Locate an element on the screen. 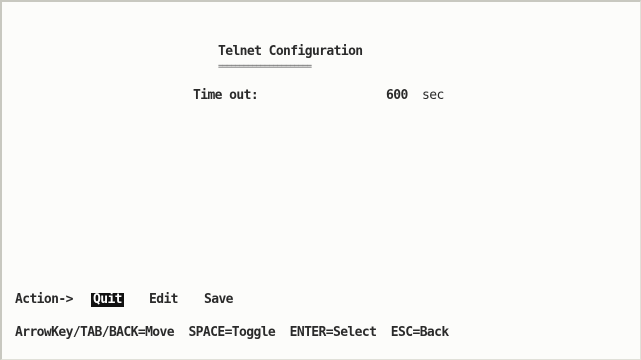 Image resolution: width=641 pixels, height=360 pixels. timeout-unit: sec is located at coordinates (433, 95).